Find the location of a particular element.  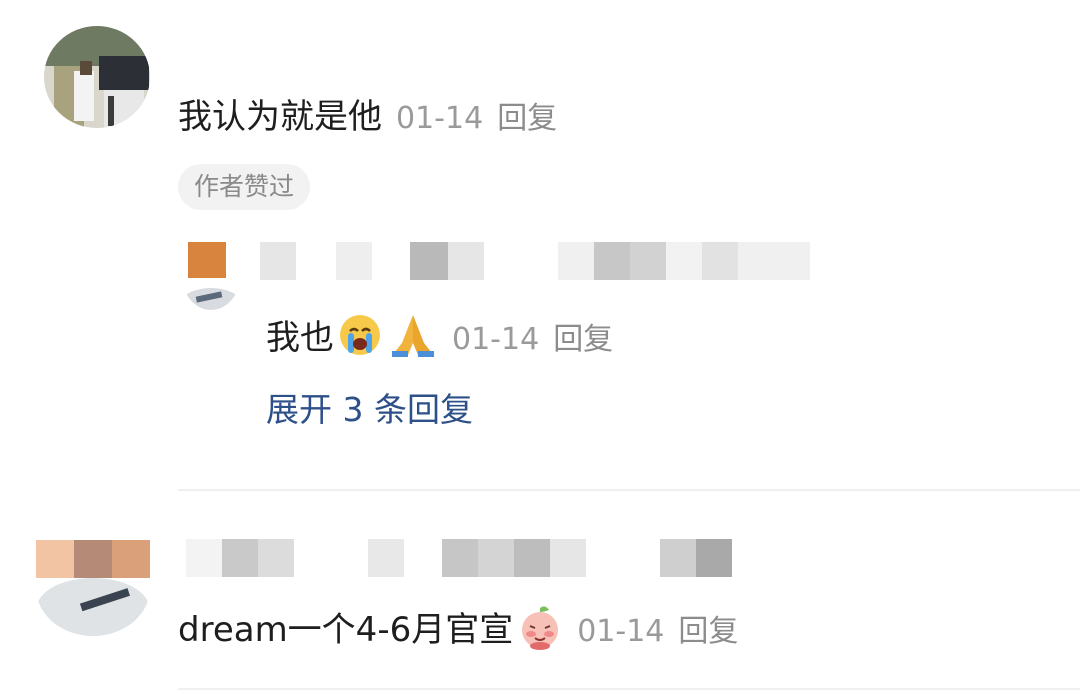

reply-body: 我也 01-14 回复 is located at coordinates (439, 339).